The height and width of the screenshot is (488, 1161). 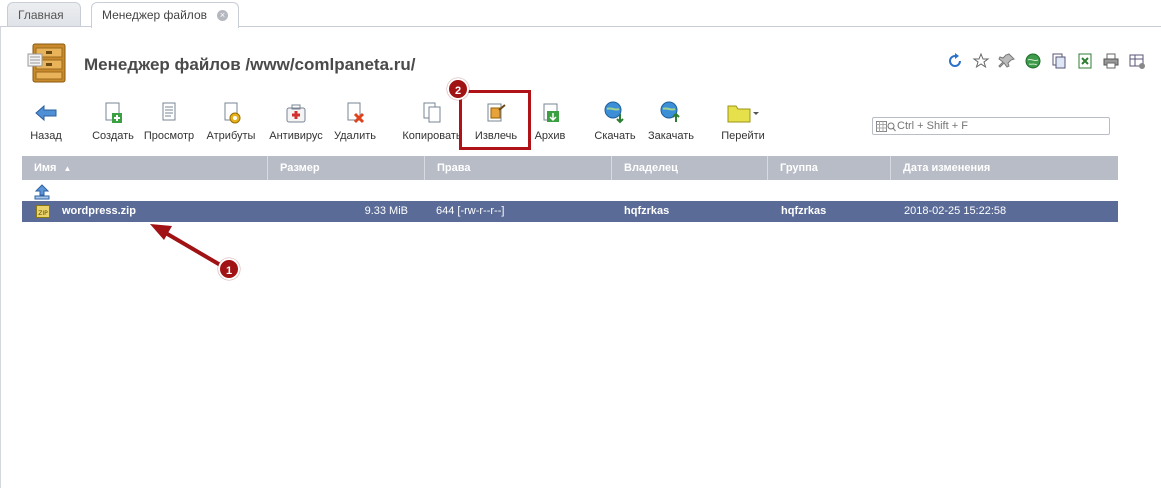 I want to click on goto-button: Перейти, so click(x=743, y=124).